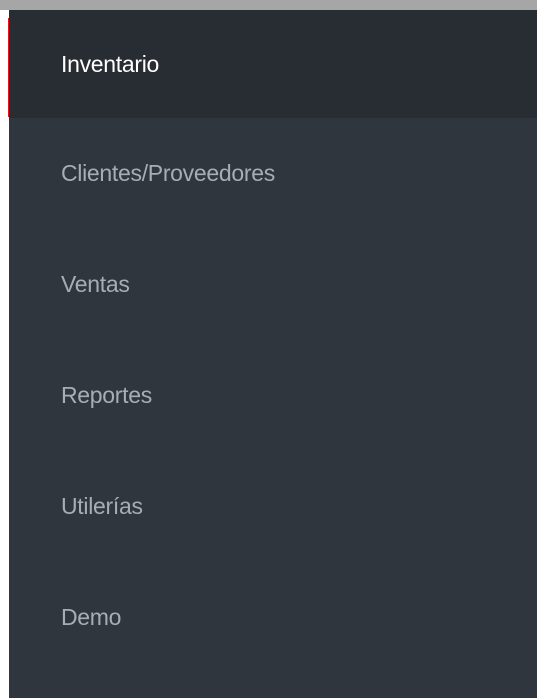 Image resolution: width=537 pixels, height=698 pixels. What do you see at coordinates (268, 5) in the screenshot?
I see `top-strip` at bounding box center [268, 5].